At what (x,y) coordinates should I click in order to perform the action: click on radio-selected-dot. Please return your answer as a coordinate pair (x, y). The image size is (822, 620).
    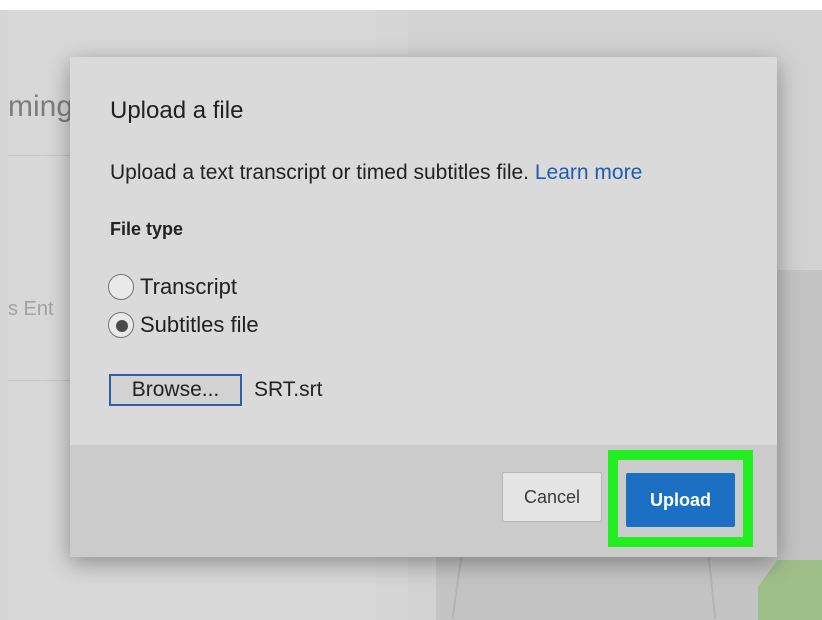
    Looking at the image, I should click on (122, 326).